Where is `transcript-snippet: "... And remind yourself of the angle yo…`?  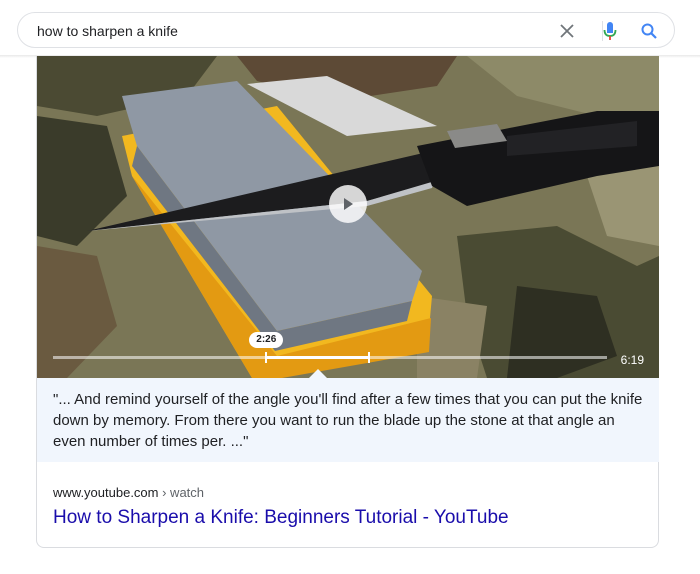 transcript-snippet: "... And remind yourself of the angle yo… is located at coordinates (348, 420).